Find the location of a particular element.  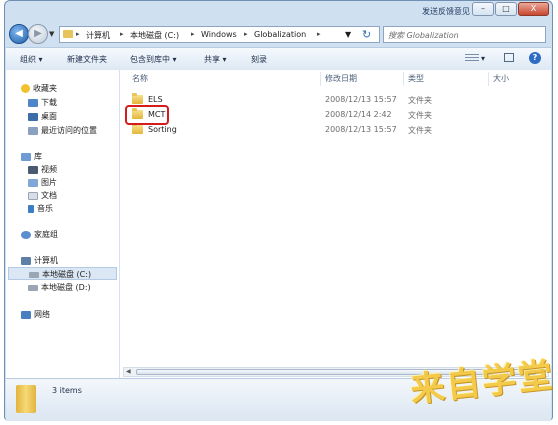

sidebar-item-videos: 视频 is located at coordinates (42, 169).